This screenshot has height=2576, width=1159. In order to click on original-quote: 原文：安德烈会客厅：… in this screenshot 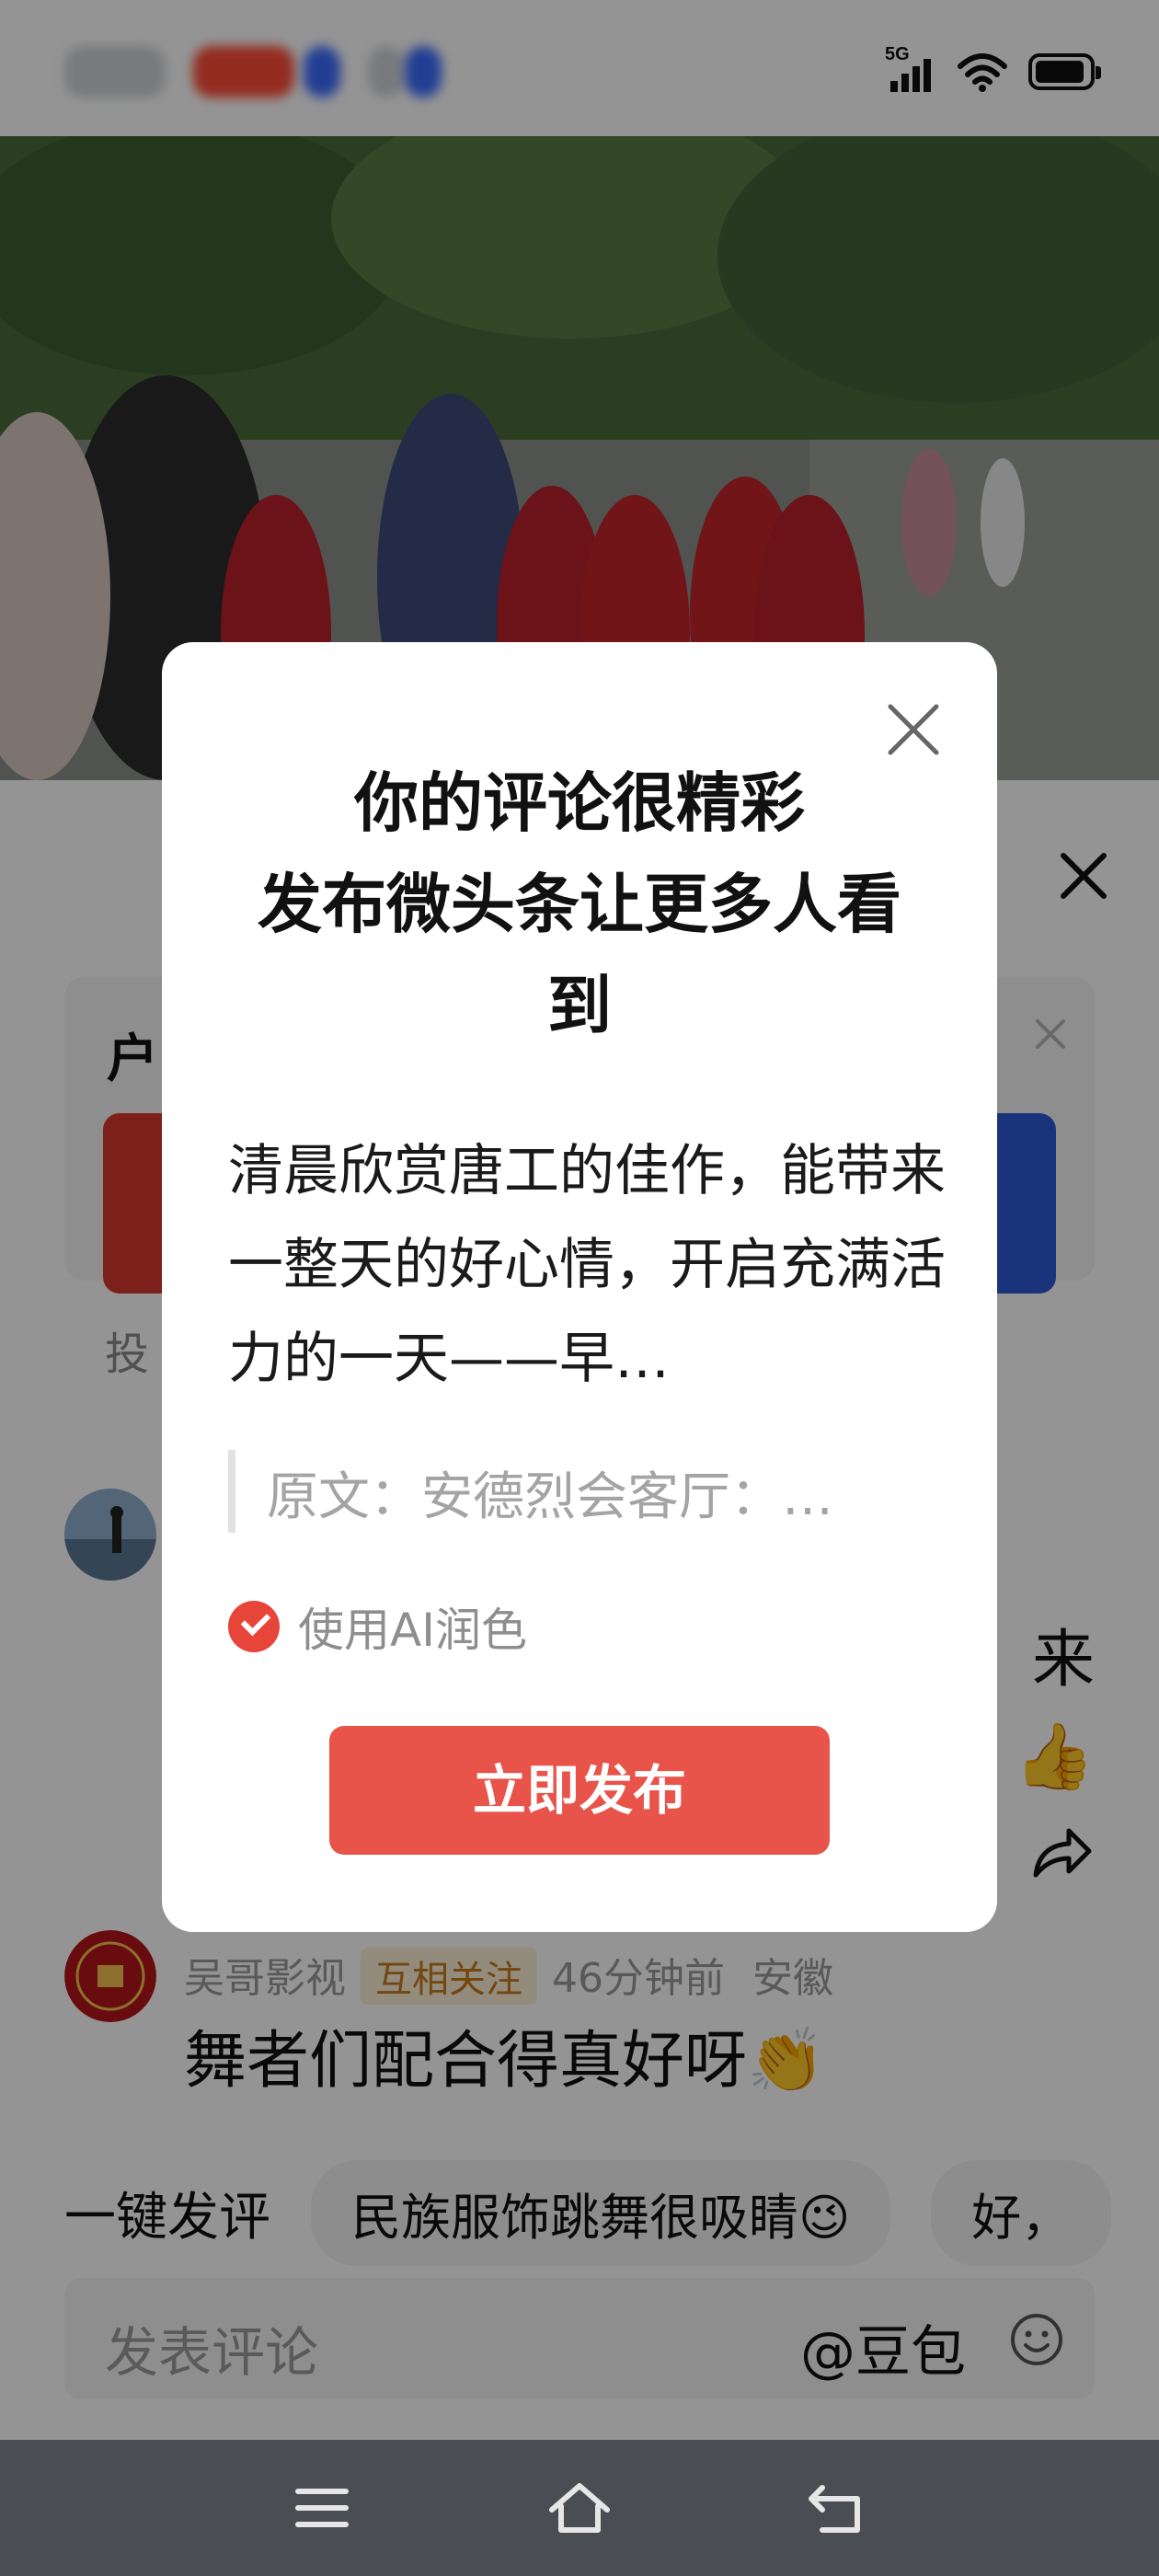, I will do `click(577, 1491)`.